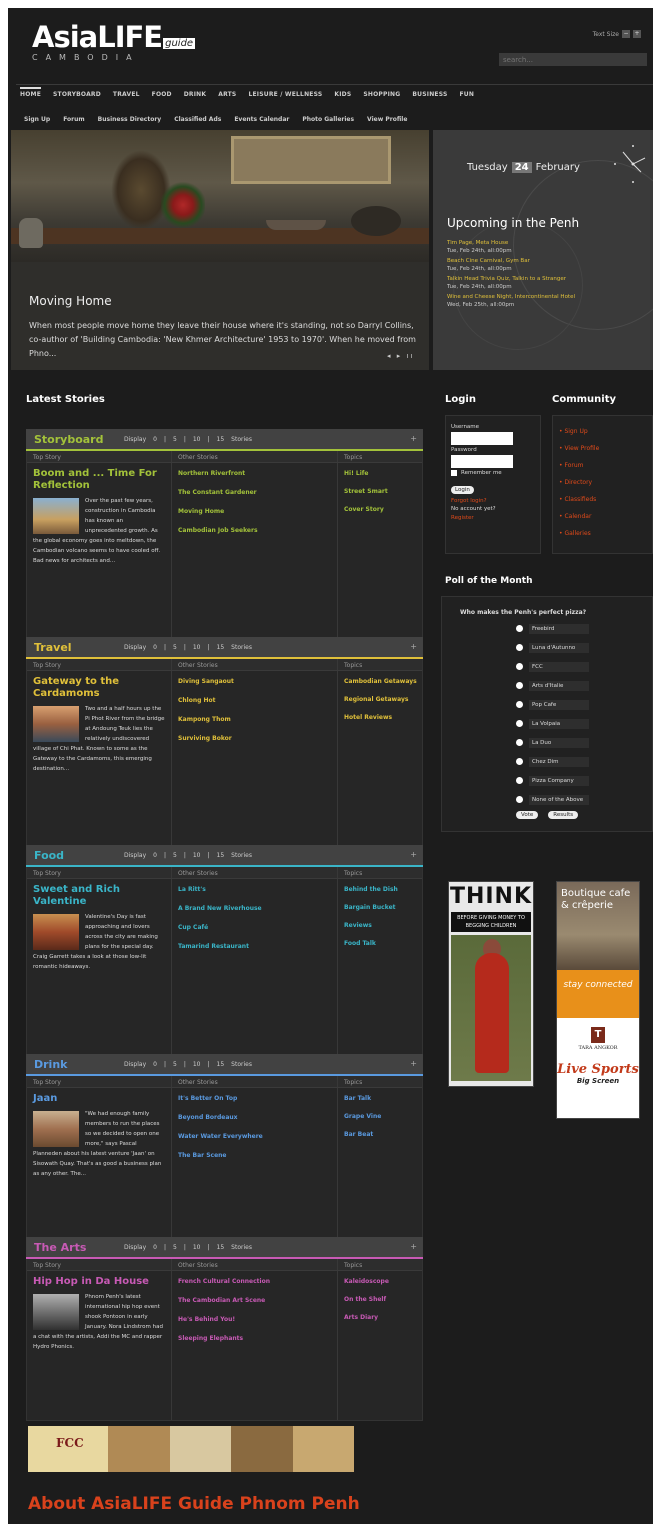 The image size is (653, 1524). I want to click on poll-option: La Volpaia, so click(552, 723).